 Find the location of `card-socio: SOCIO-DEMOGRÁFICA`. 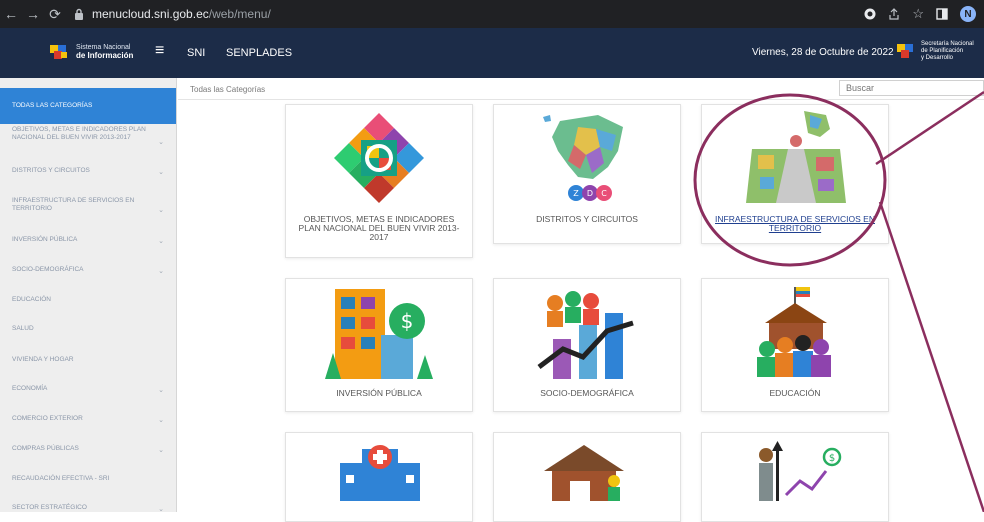

card-socio: SOCIO-DEMOGRÁFICA is located at coordinates (587, 345).